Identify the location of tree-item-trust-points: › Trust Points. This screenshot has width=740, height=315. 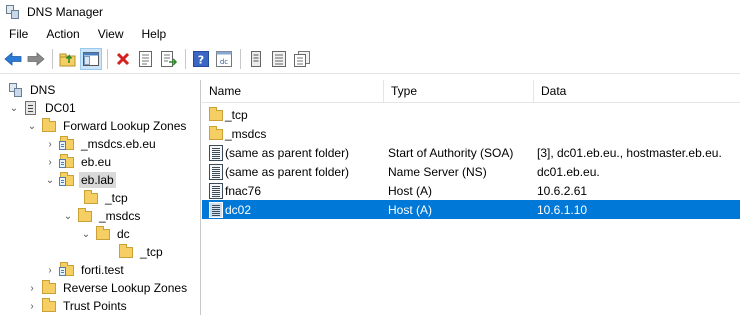
(77, 306).